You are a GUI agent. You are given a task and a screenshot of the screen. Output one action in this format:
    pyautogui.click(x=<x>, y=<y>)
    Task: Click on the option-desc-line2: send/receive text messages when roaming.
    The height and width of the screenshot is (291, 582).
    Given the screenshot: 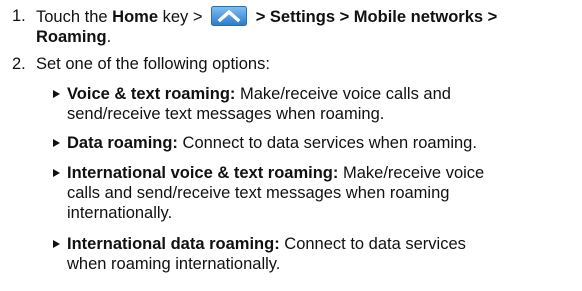 What is the action you would take?
    pyautogui.click(x=226, y=114)
    